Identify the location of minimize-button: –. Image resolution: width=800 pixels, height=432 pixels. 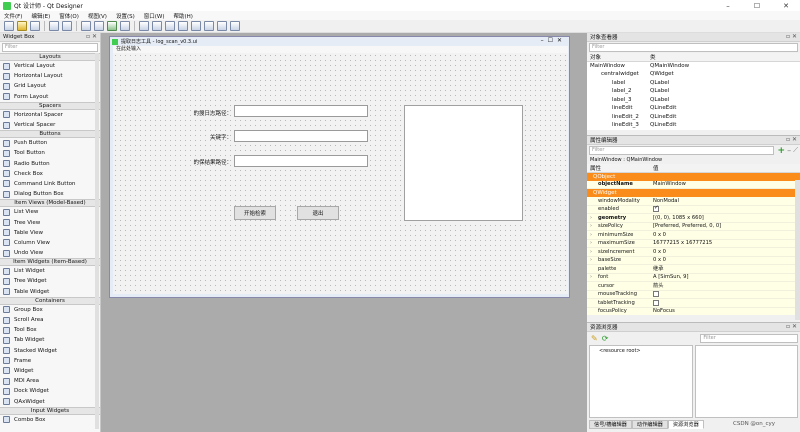
(728, 5).